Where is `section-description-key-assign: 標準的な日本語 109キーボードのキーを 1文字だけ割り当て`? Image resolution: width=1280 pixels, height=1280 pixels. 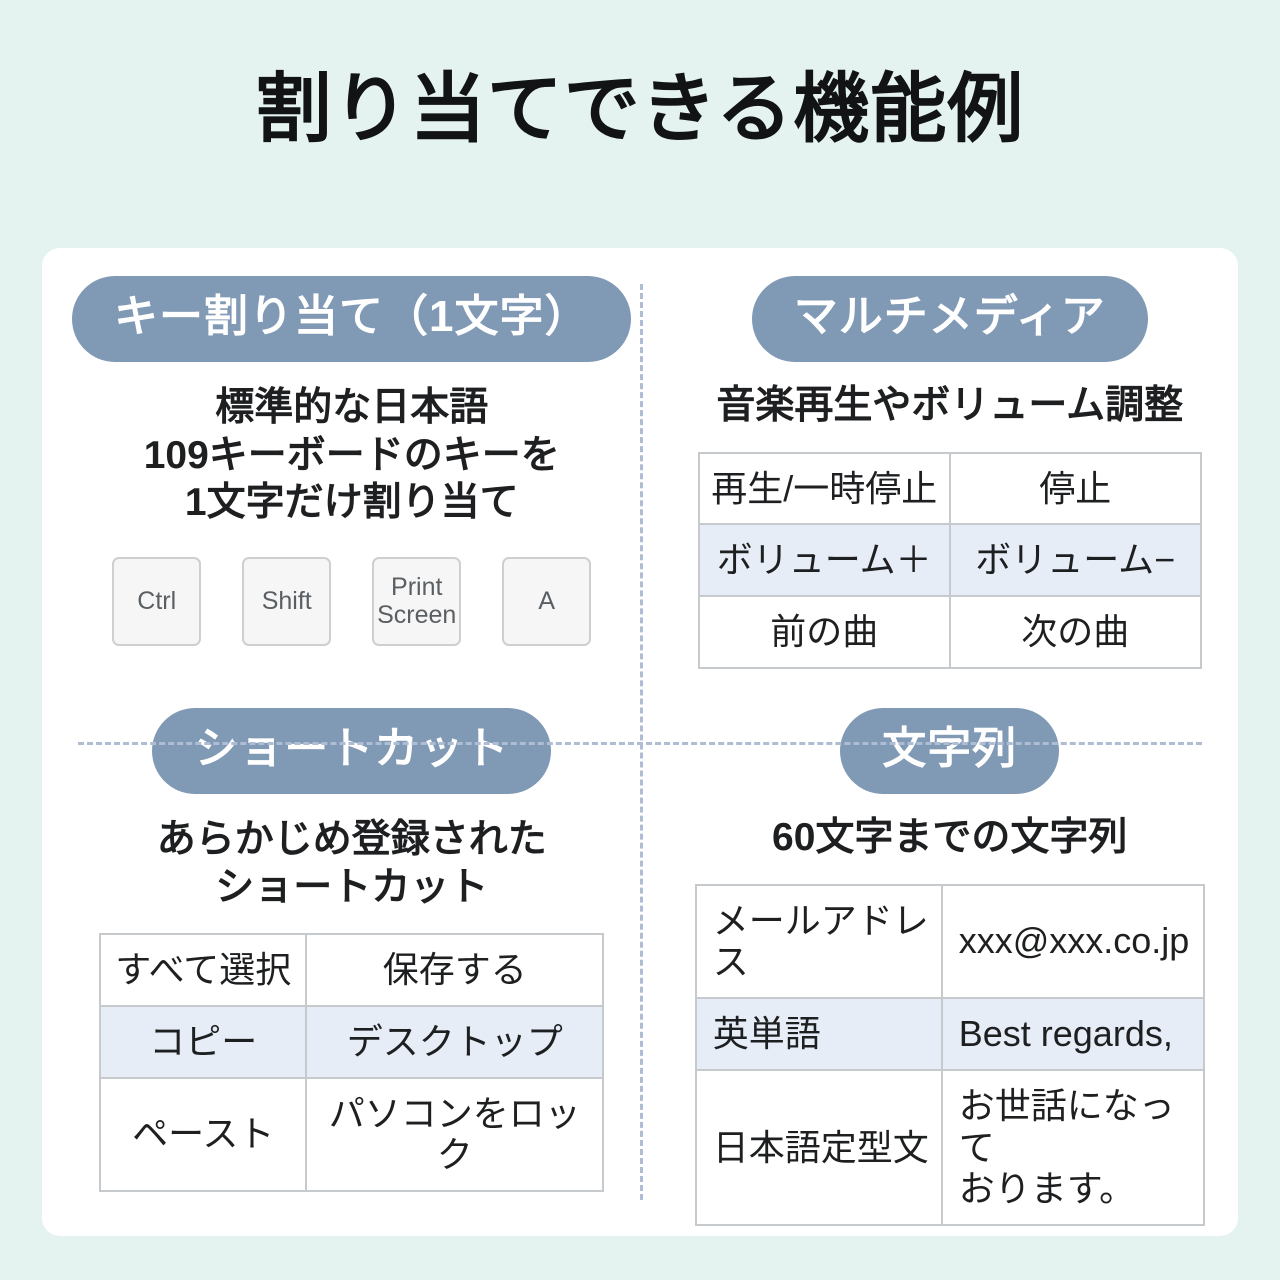 section-description-key-assign: 標準的な日本語 109キーボードのキーを 1文字だけ割り当て is located at coordinates (351, 455).